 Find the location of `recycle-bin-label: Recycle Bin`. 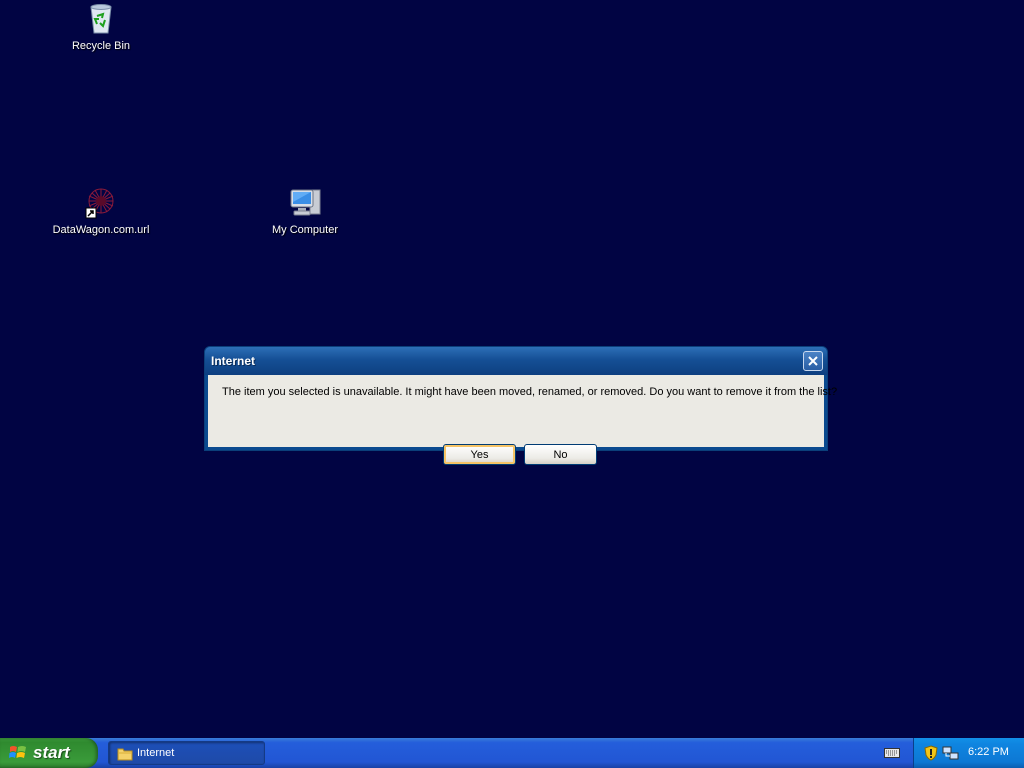

recycle-bin-label: Recycle Bin is located at coordinates (101, 46).